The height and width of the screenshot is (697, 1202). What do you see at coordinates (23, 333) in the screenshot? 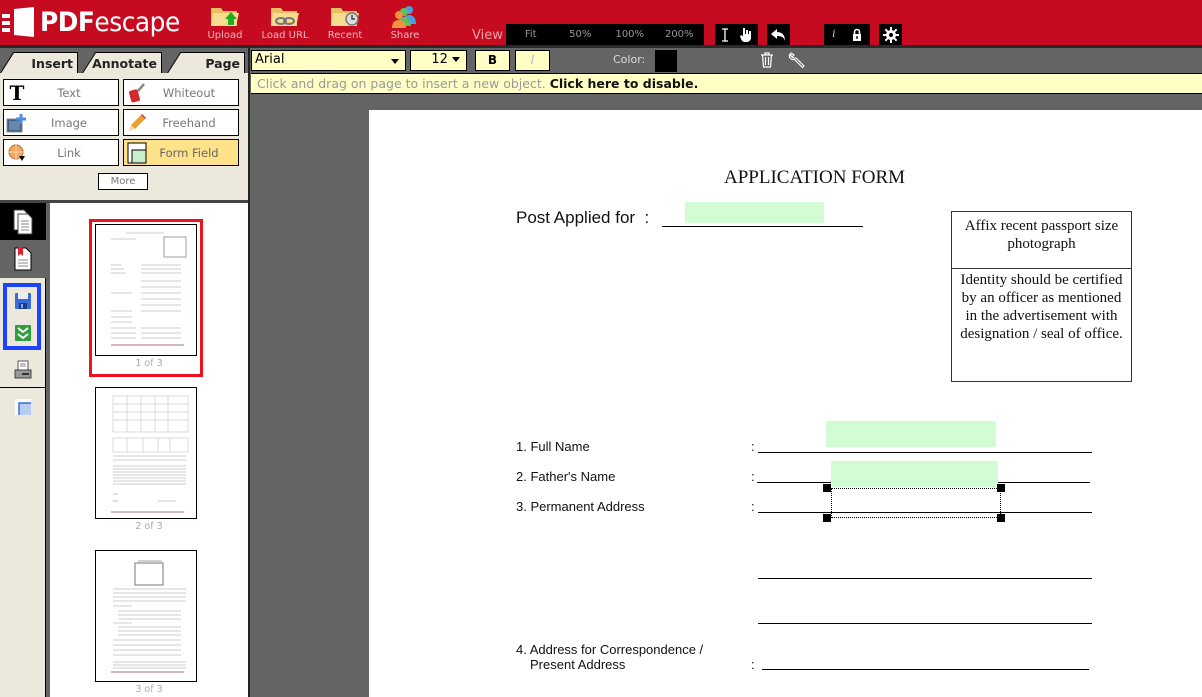
I see `download-button` at bounding box center [23, 333].